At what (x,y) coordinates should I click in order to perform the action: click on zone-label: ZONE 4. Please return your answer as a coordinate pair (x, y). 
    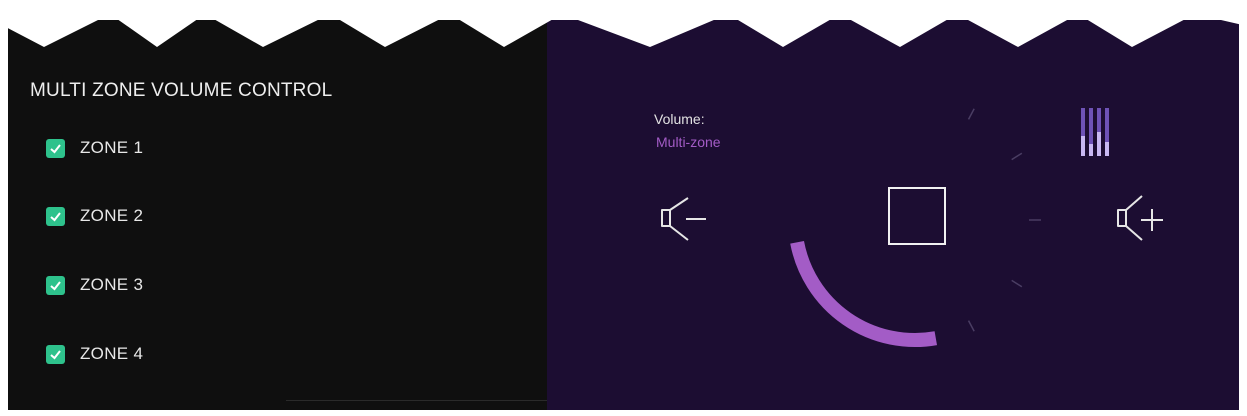
    Looking at the image, I should click on (112, 353).